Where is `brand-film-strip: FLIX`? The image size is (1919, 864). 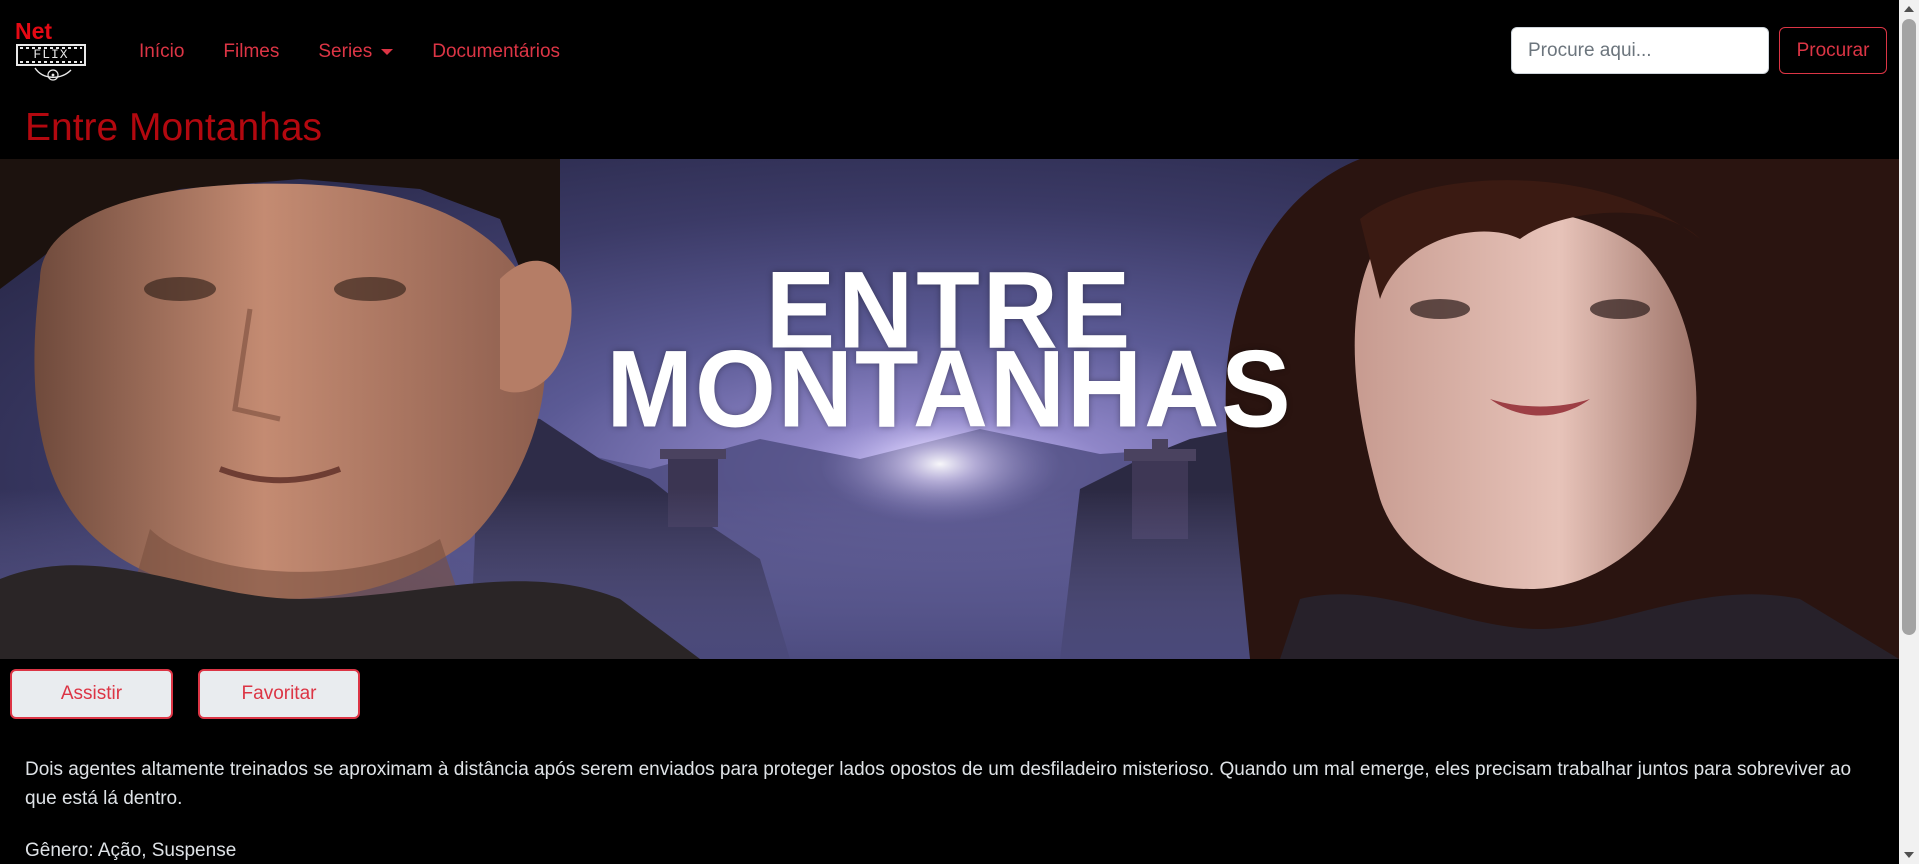 brand-film-strip: FLIX is located at coordinates (51, 55).